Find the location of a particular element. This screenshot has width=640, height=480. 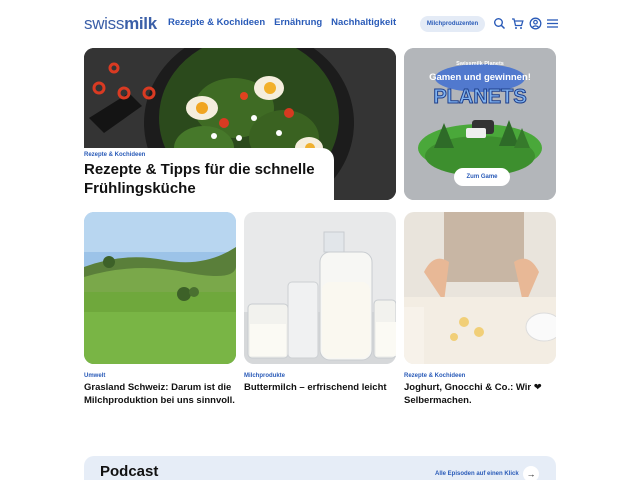

nav-nachhaltigkeit: Nachhaltigkeit is located at coordinates (363, 22).